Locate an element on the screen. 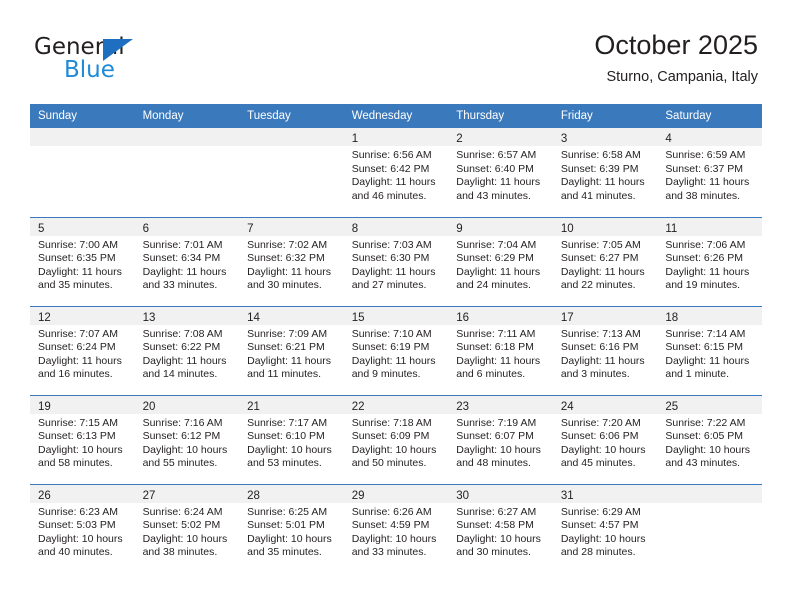  day-number: 2 is located at coordinates (459, 139).